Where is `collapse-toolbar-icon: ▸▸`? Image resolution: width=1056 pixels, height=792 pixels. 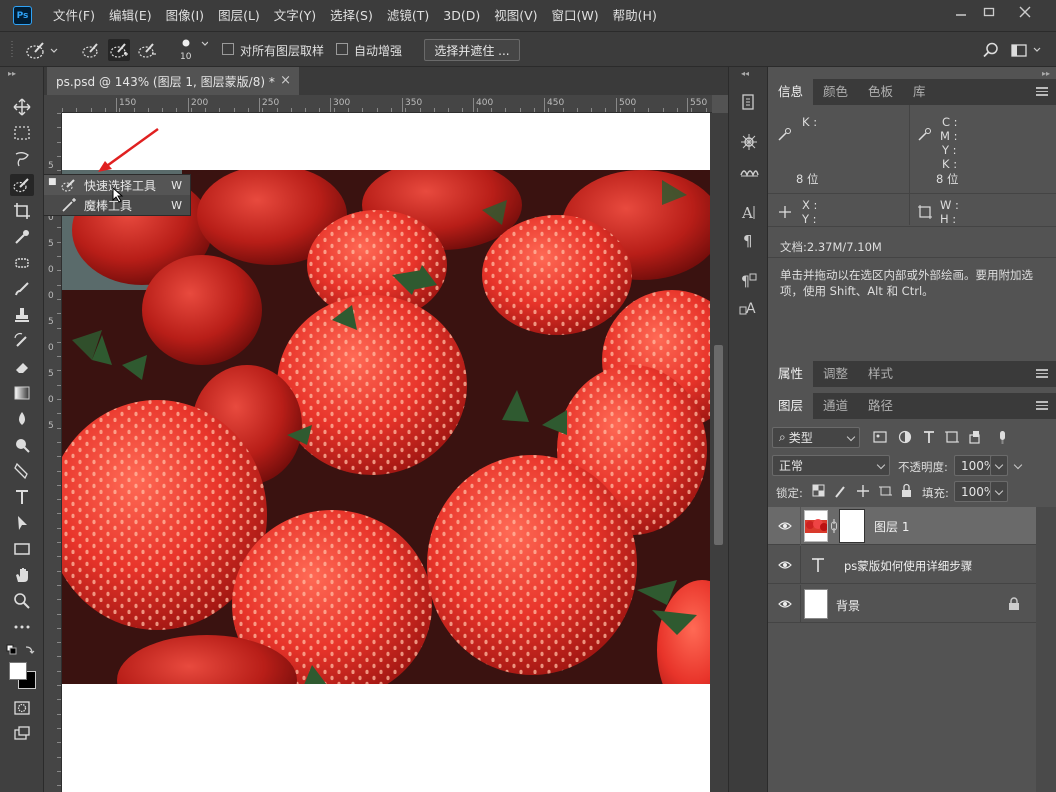 collapse-toolbar-icon: ▸▸ is located at coordinates (12, 73).